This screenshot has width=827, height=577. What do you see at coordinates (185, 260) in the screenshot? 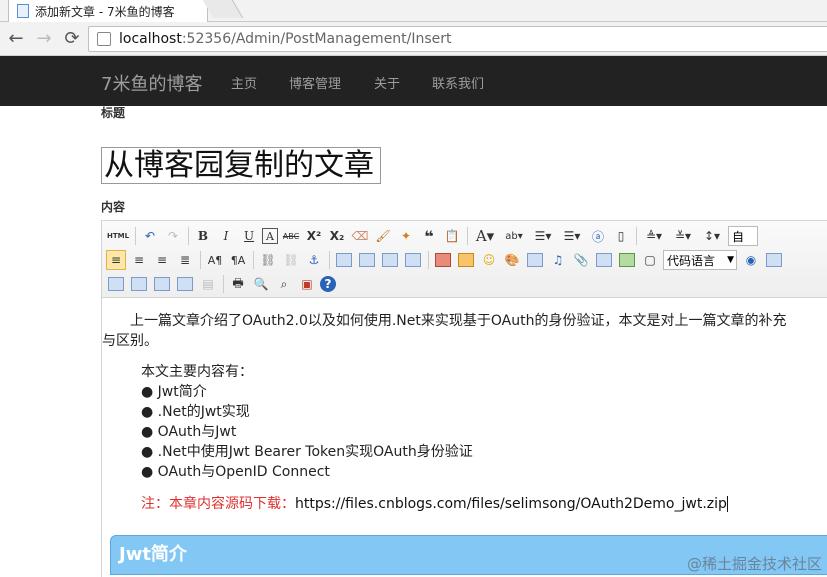
I see `align-justify-icon: ≣` at bounding box center [185, 260].